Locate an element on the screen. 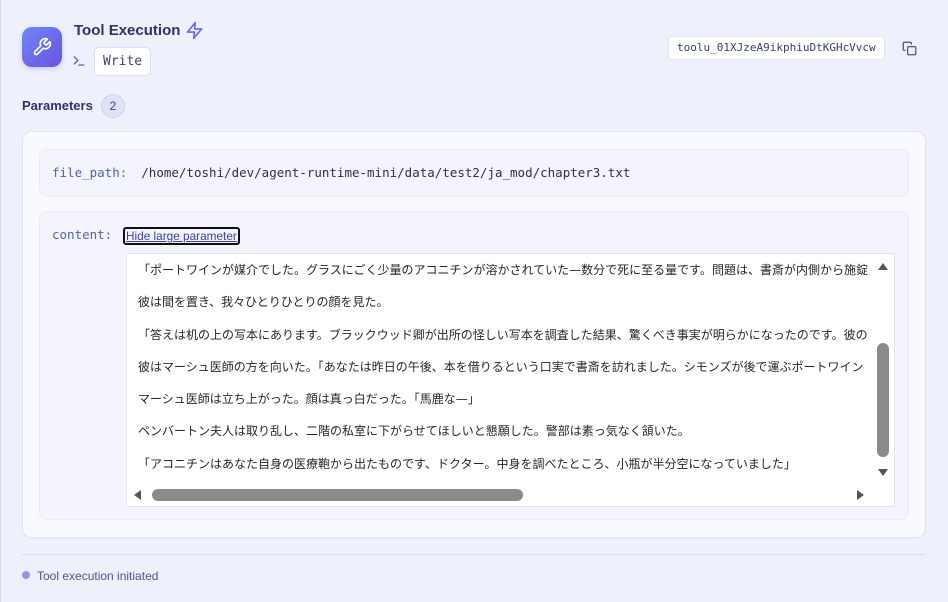  tool-name-chip: Write is located at coordinates (123, 61).